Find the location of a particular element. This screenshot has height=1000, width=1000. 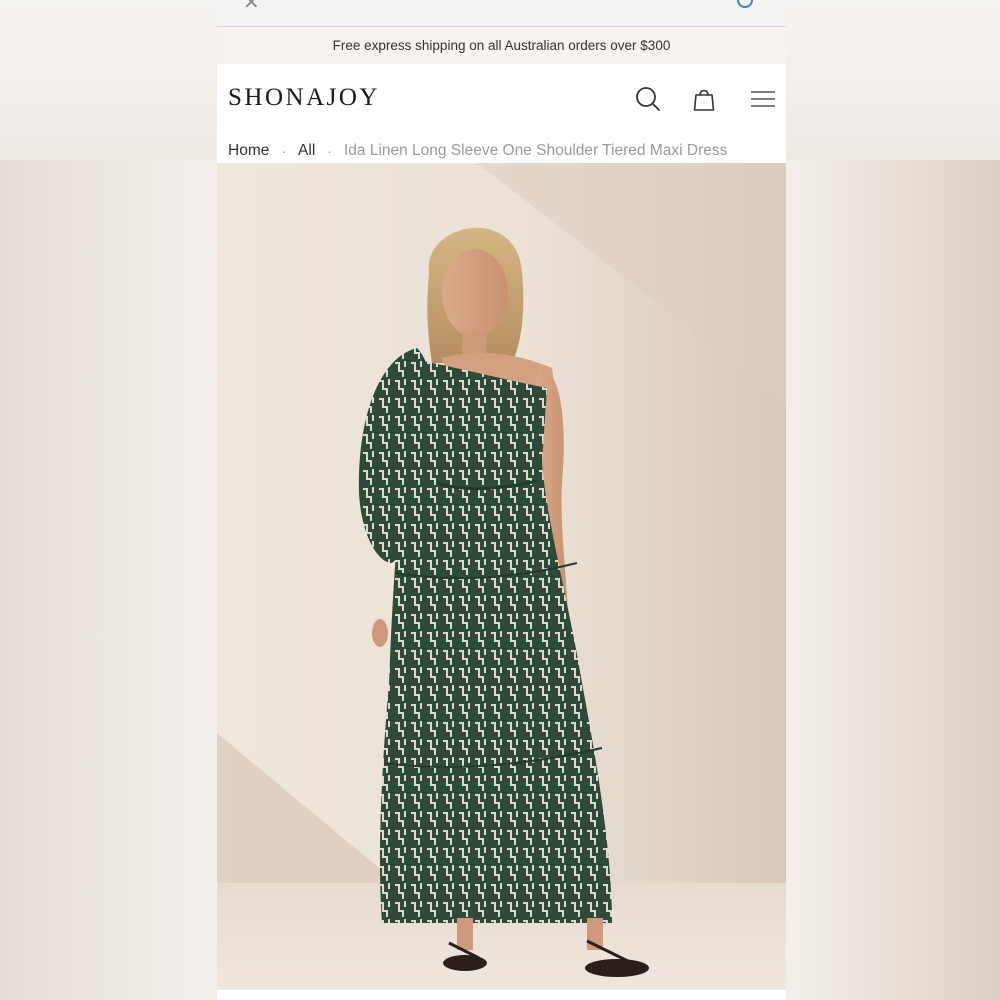

reload-icon is located at coordinates (745, 4).